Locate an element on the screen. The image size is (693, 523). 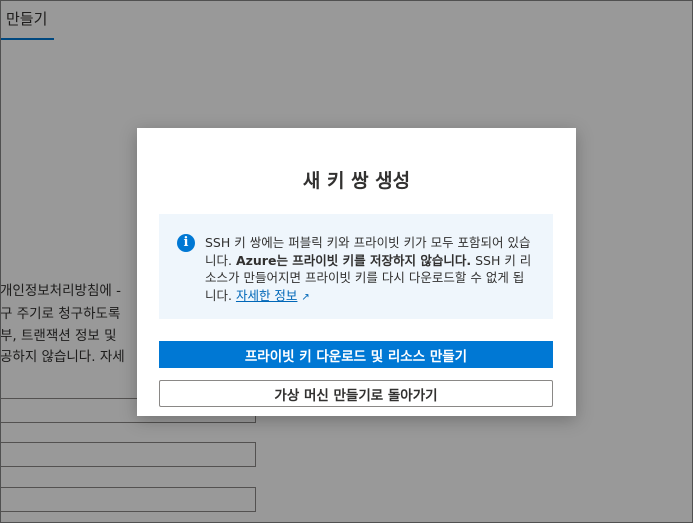
info-text-bold: Azure는 프라이빗 키를 저장하지 않습니다. is located at coordinates (353, 260).